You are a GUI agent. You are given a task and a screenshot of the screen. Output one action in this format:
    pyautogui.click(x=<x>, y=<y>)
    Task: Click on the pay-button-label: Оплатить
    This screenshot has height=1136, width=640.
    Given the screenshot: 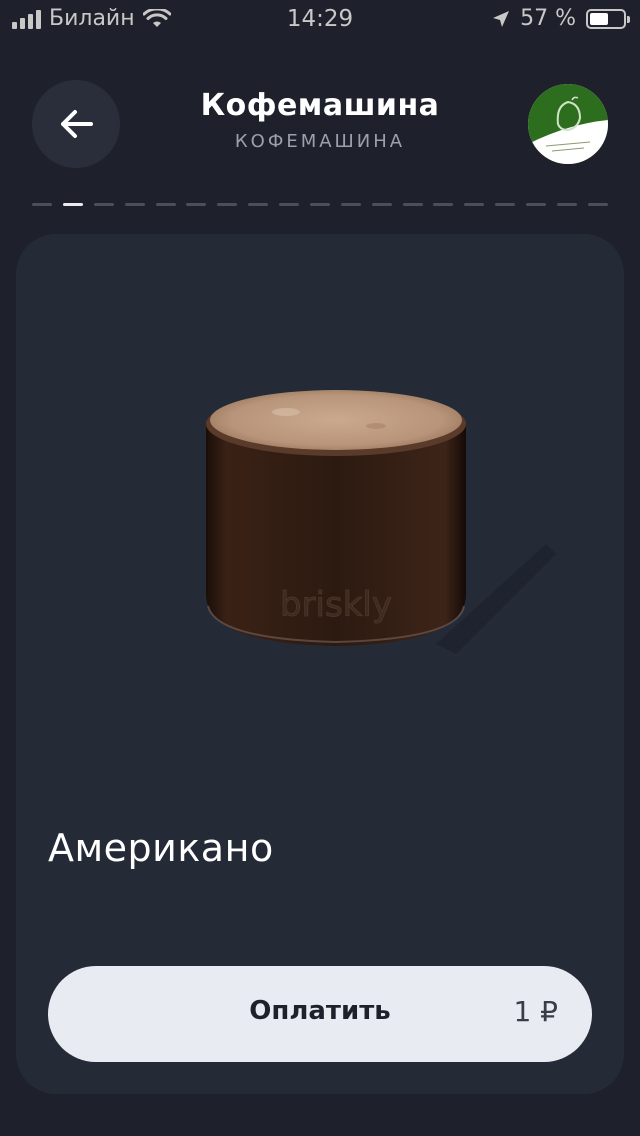 What is the action you would take?
    pyautogui.click(x=320, y=1011)
    